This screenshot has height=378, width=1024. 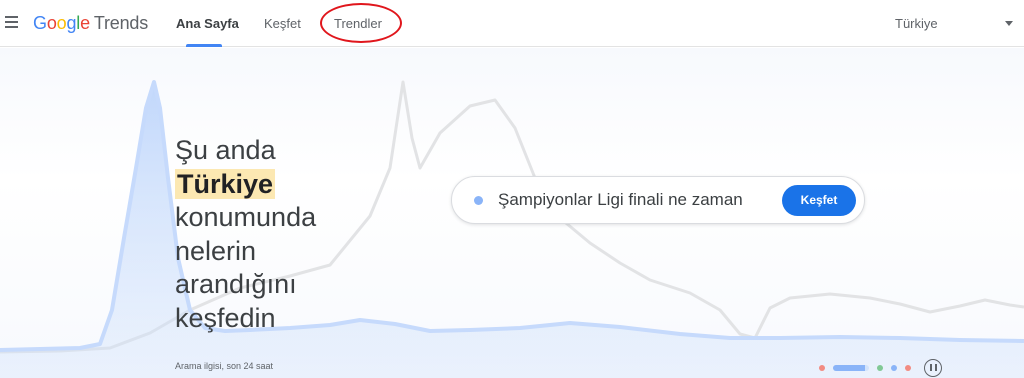 I want to click on chevron-down-icon, so click(x=1009, y=23).